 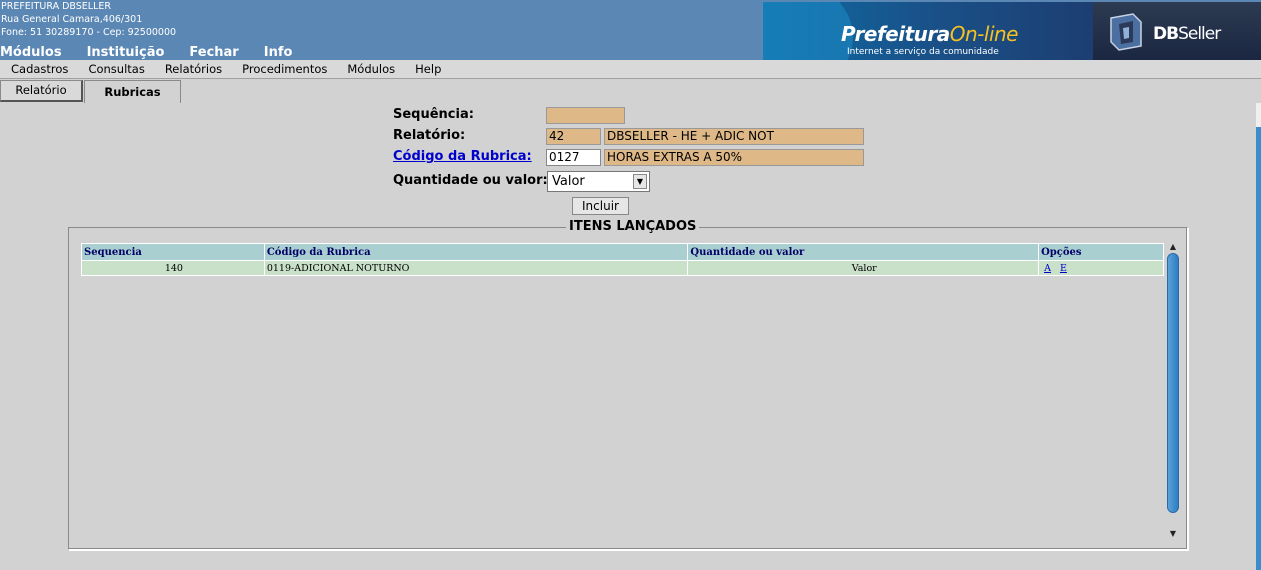 I want to click on quantidade-valor-select: Valor ▼, so click(x=598, y=181).